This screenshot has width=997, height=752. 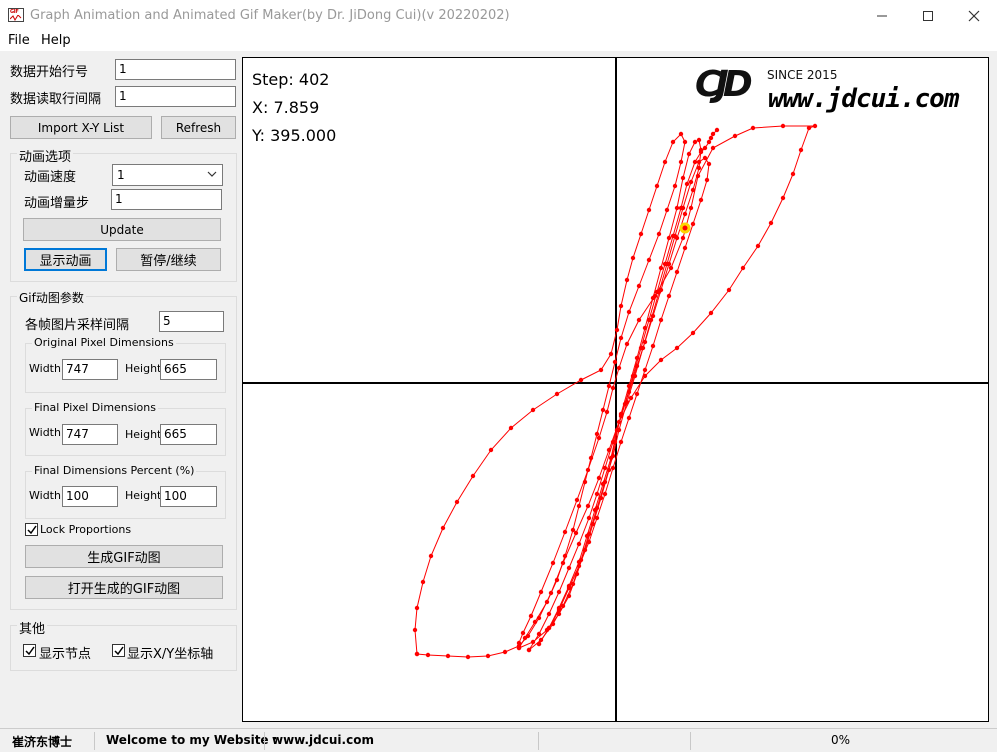 I want to click on generate-gif-button: 生成GIF动图, so click(x=124, y=556).